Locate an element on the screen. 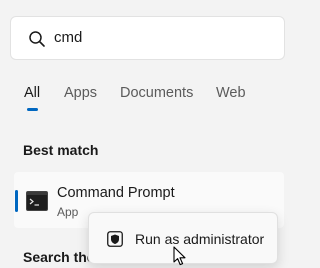  menu-item-label: Run as administrator is located at coordinates (200, 239).